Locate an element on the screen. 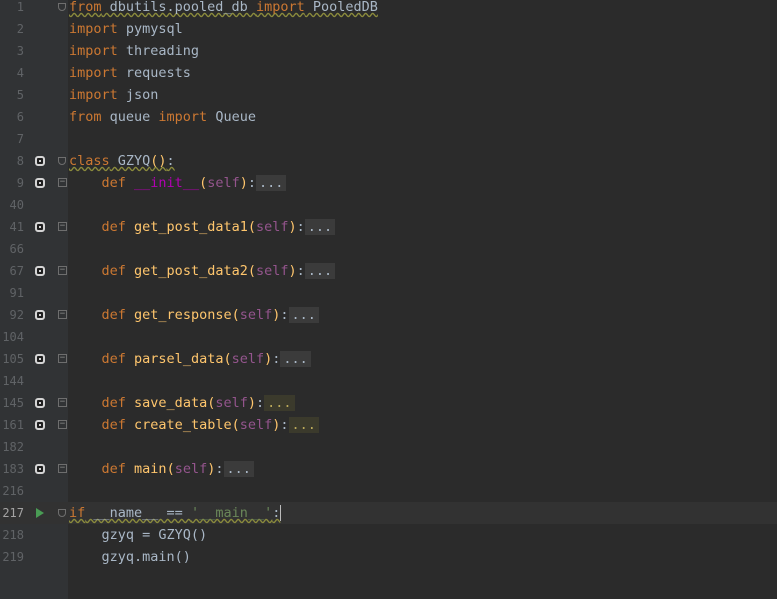 The width and height of the screenshot is (777, 599). code-text: from dbutils.pooled_db import PooledDB is located at coordinates (223, 9).